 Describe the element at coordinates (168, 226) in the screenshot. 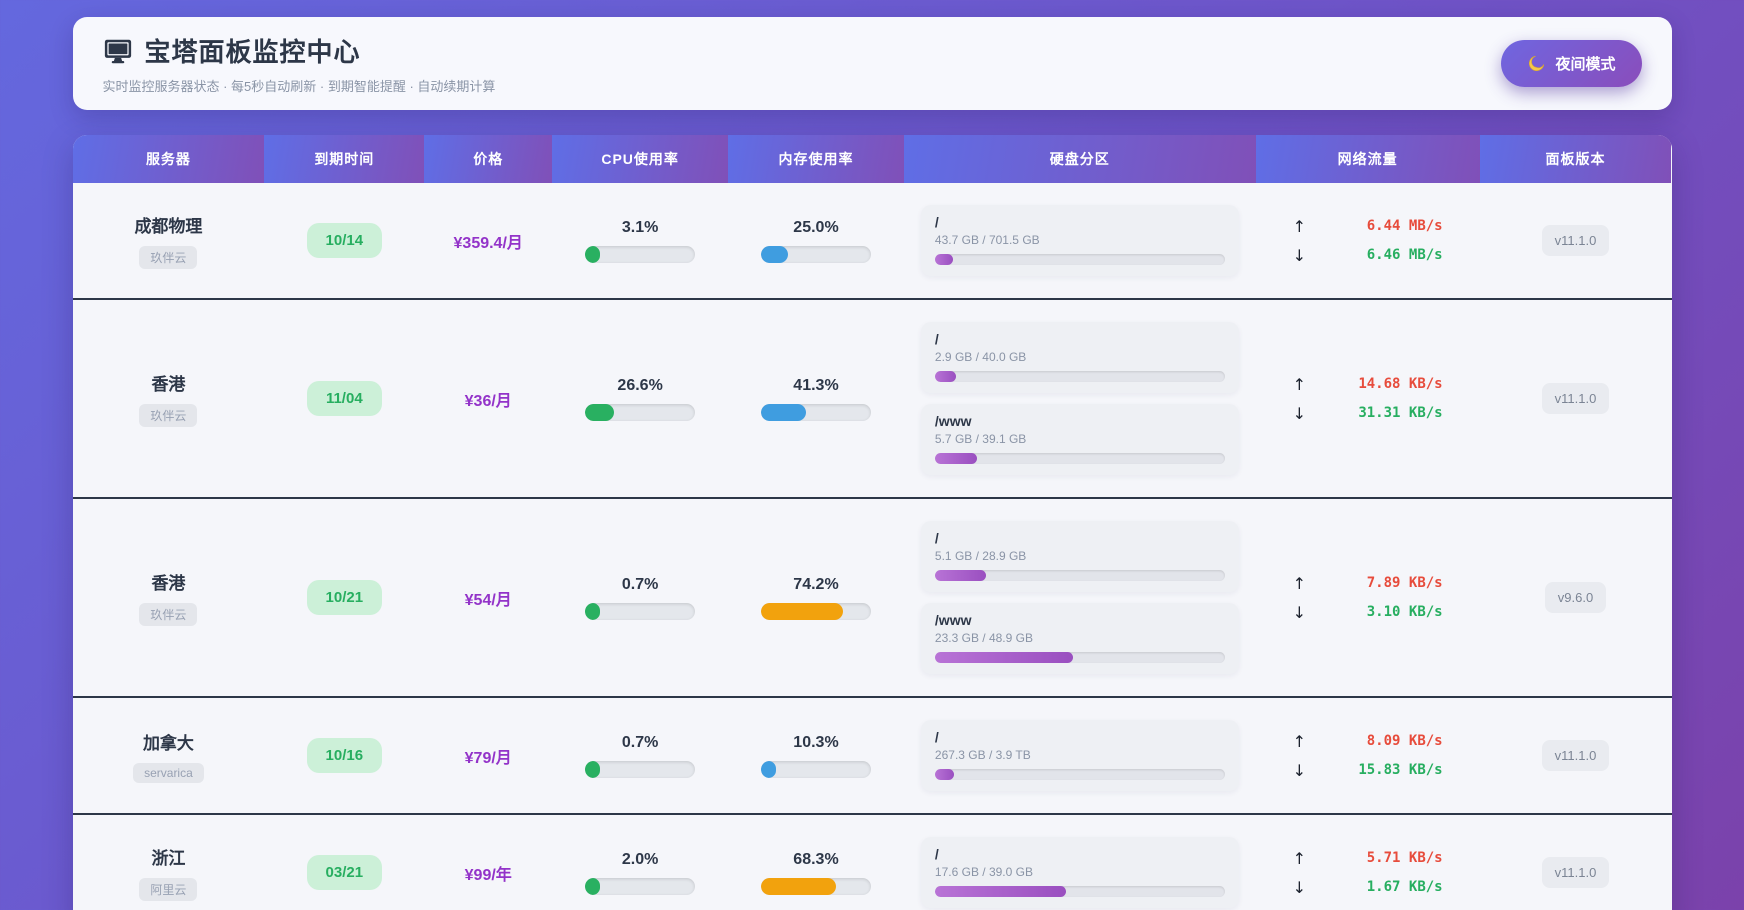

I see `server-name: 成都物理` at that location.